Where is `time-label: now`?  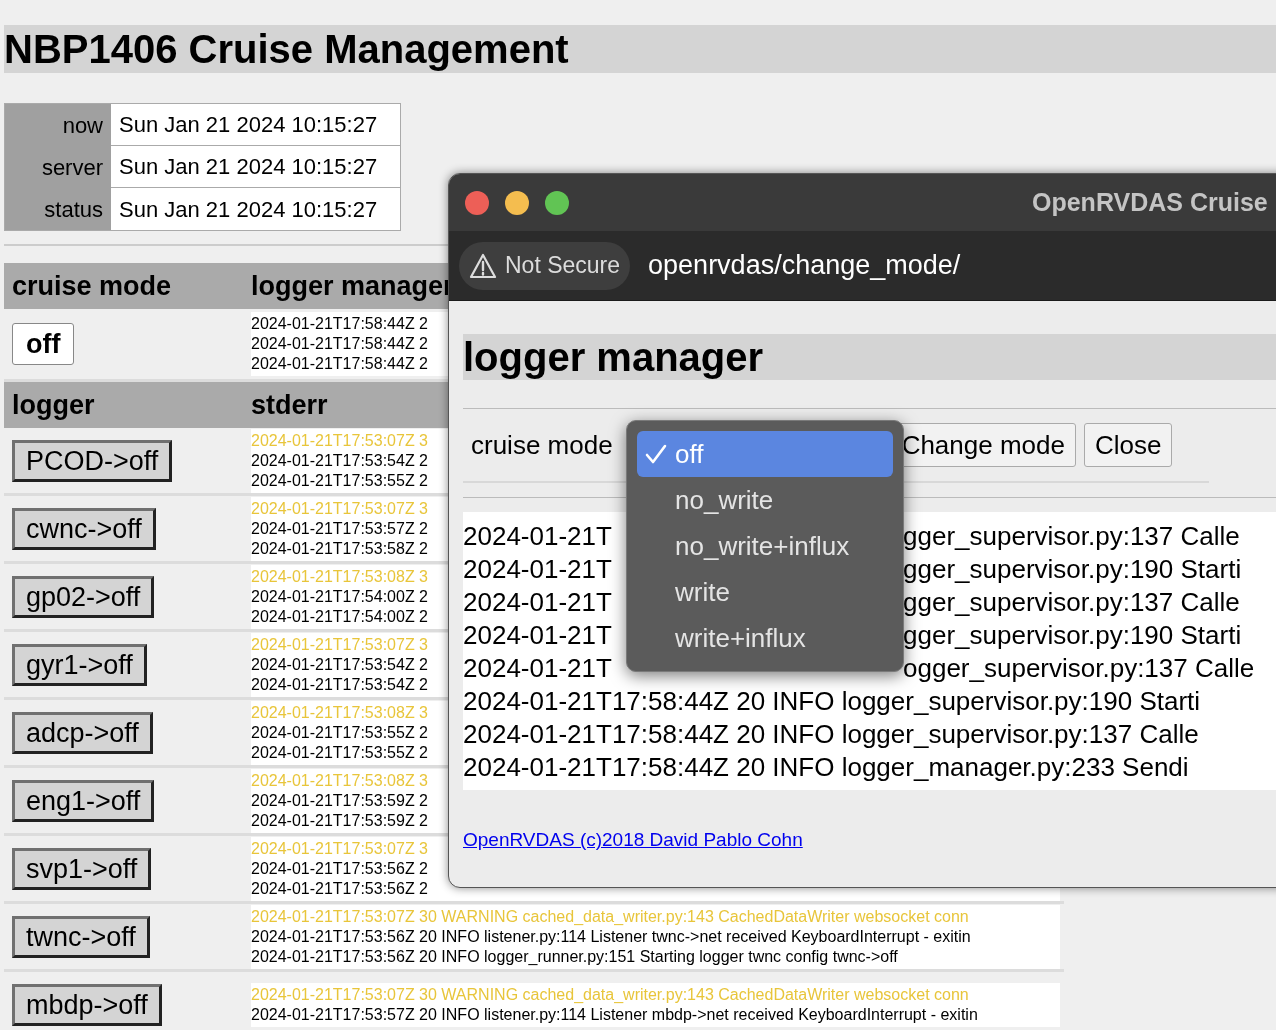 time-label: now is located at coordinates (58, 125).